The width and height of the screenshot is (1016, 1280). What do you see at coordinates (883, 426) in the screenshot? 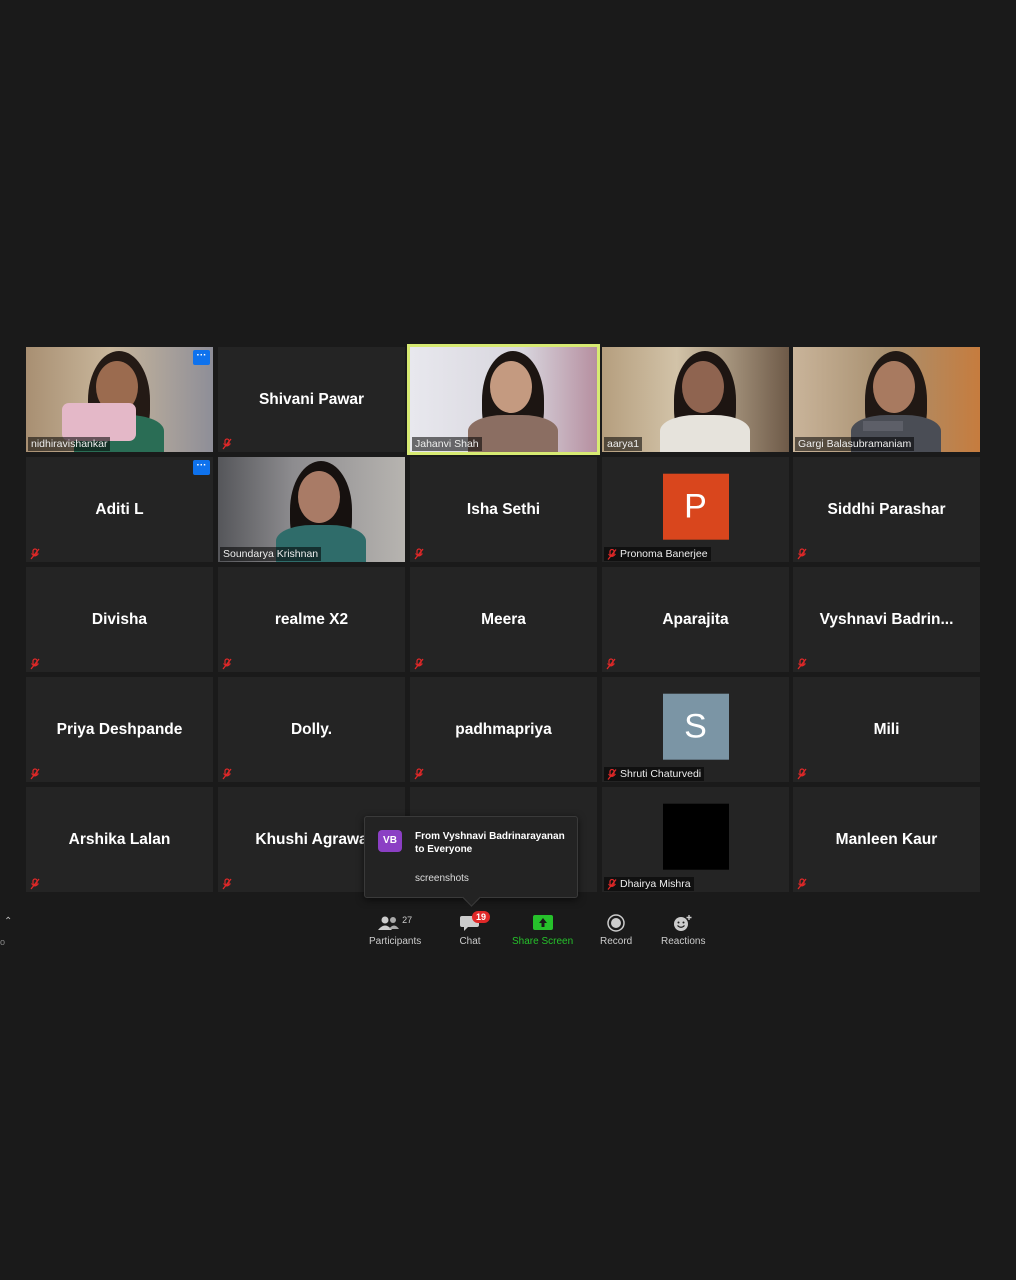
I see `shirt-print` at bounding box center [883, 426].